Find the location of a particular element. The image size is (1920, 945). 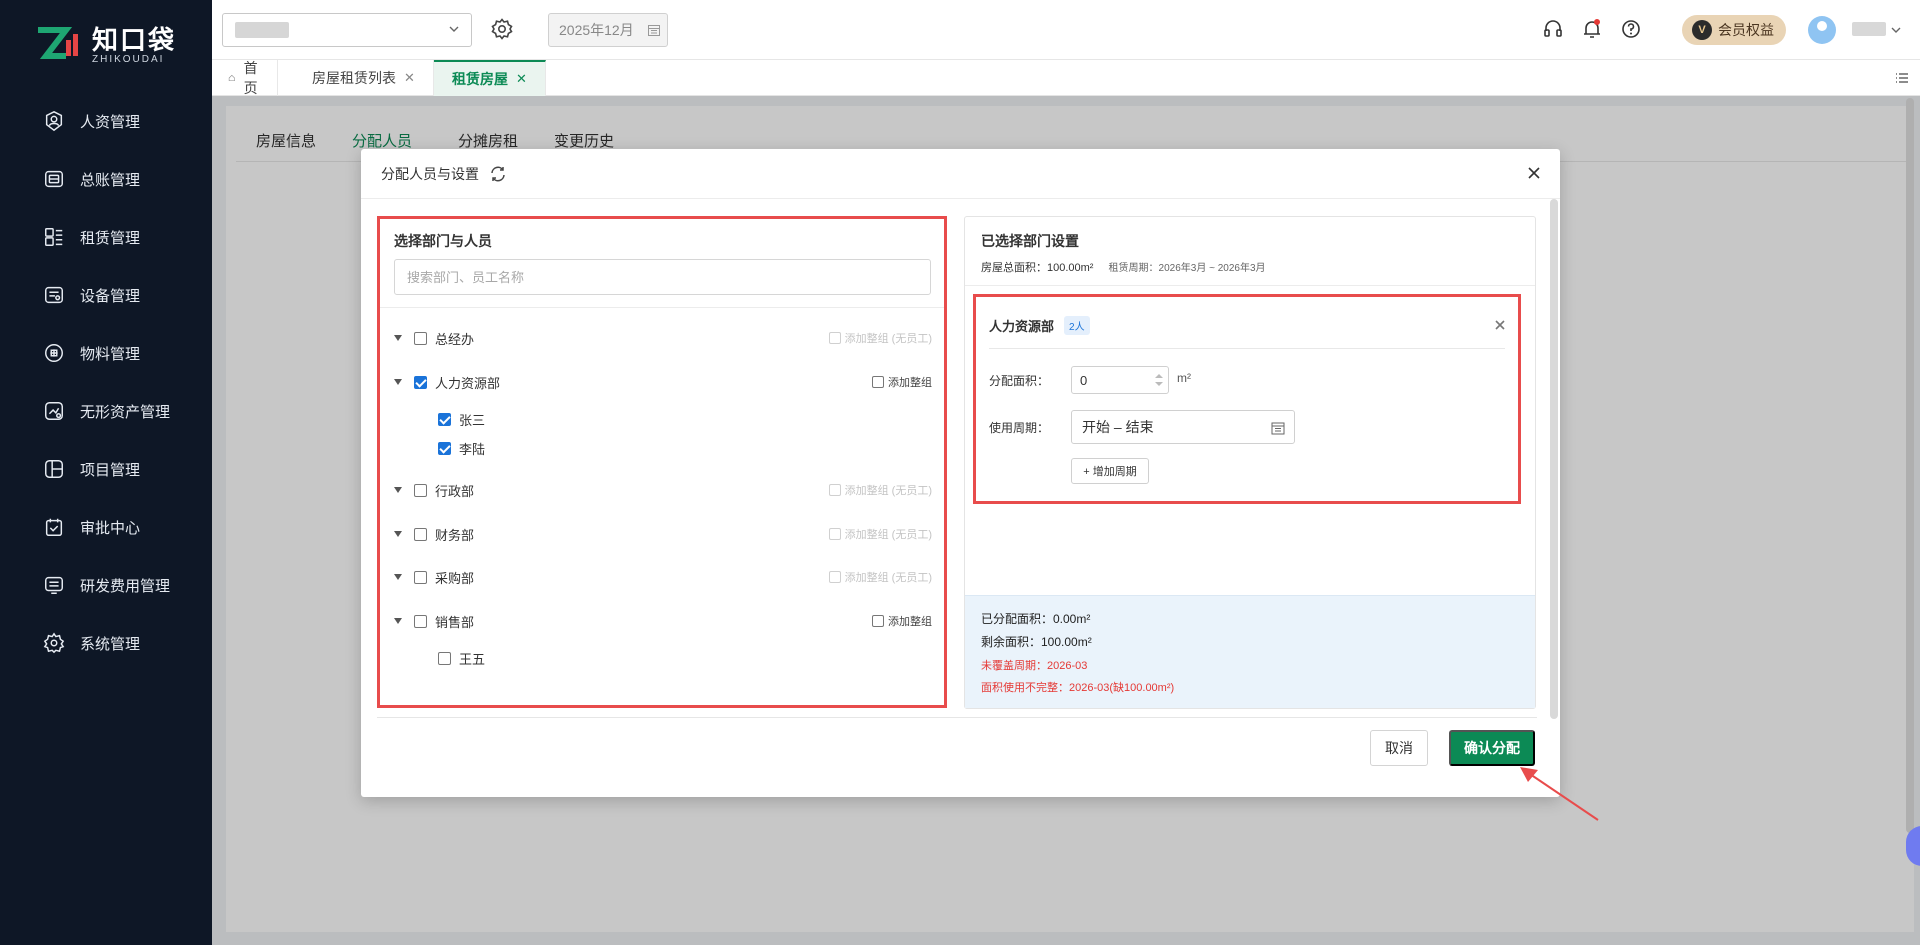

company-select is located at coordinates (347, 30).